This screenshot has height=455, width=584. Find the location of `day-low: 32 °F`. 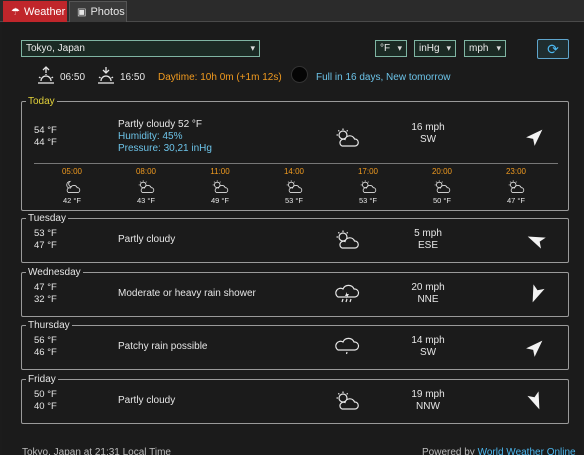

day-low: 32 °F is located at coordinates (45, 299).